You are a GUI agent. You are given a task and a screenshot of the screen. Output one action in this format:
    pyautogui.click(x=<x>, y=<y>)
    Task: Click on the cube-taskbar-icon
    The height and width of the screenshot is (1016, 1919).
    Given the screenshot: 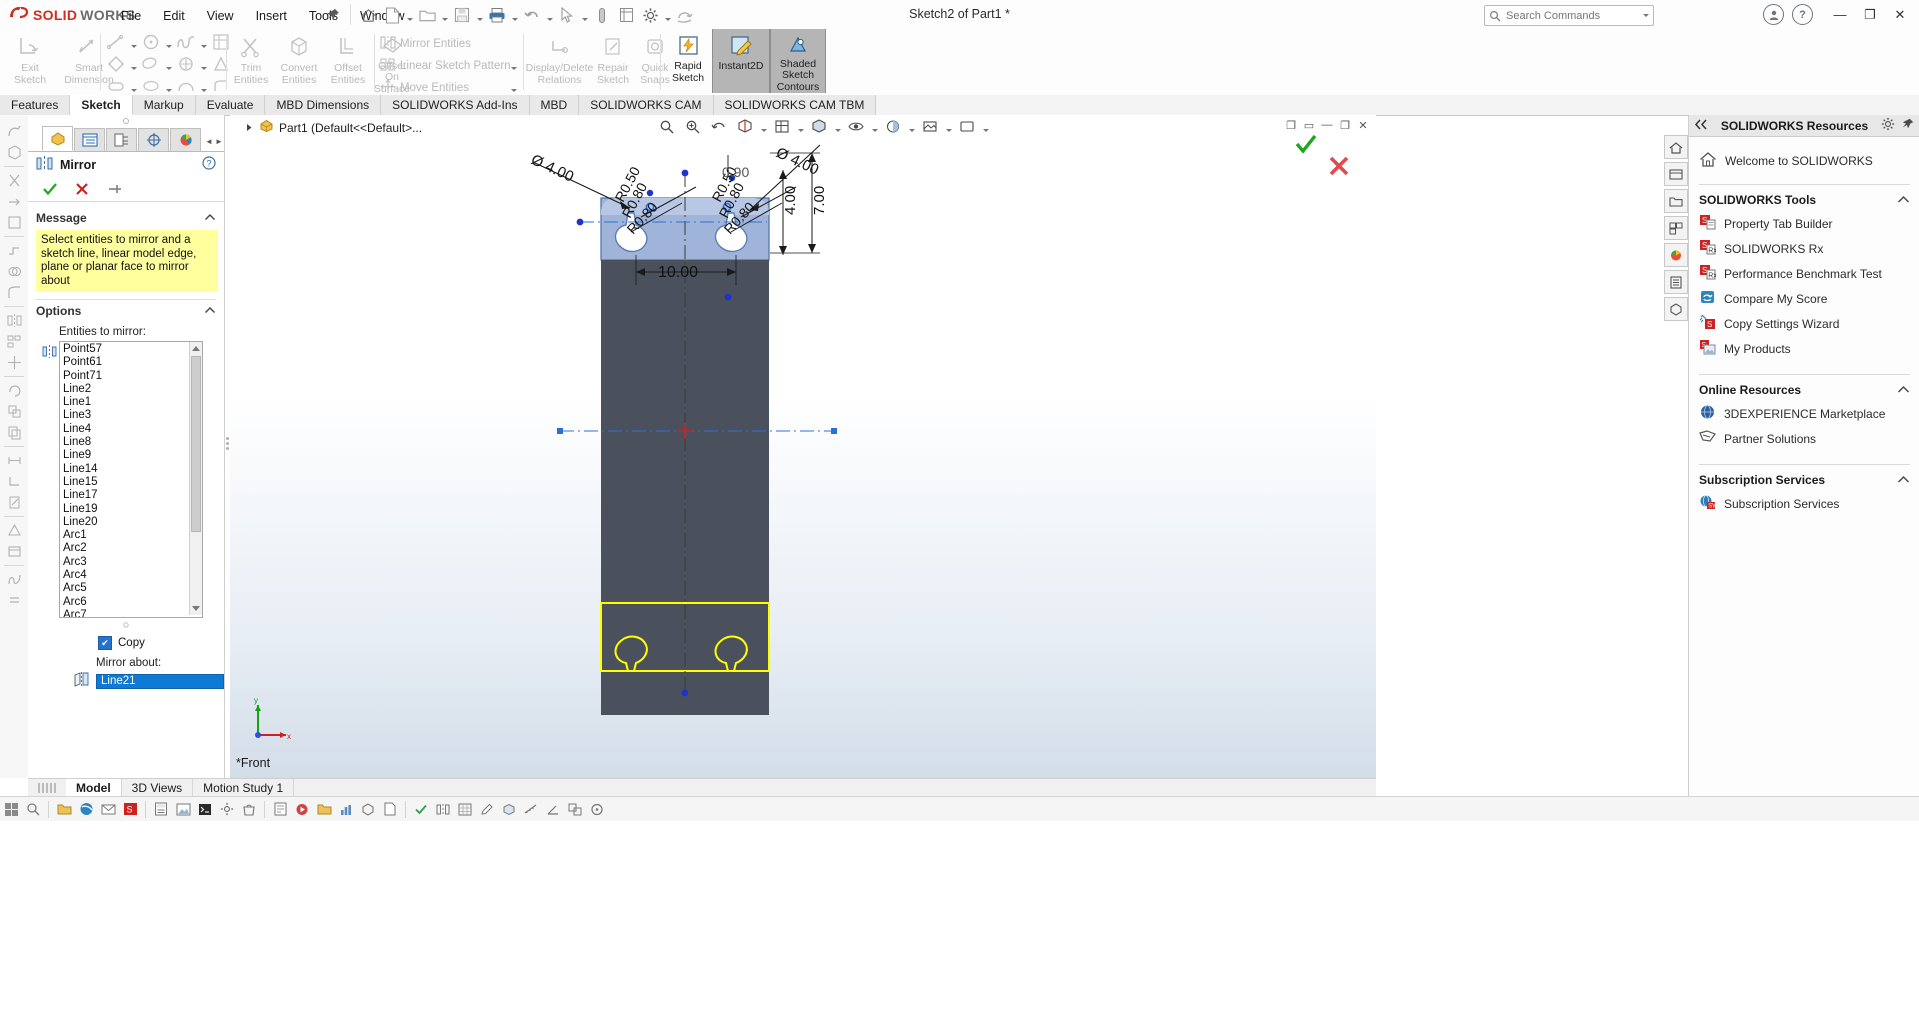 What is the action you would take?
    pyautogui.click(x=509, y=809)
    